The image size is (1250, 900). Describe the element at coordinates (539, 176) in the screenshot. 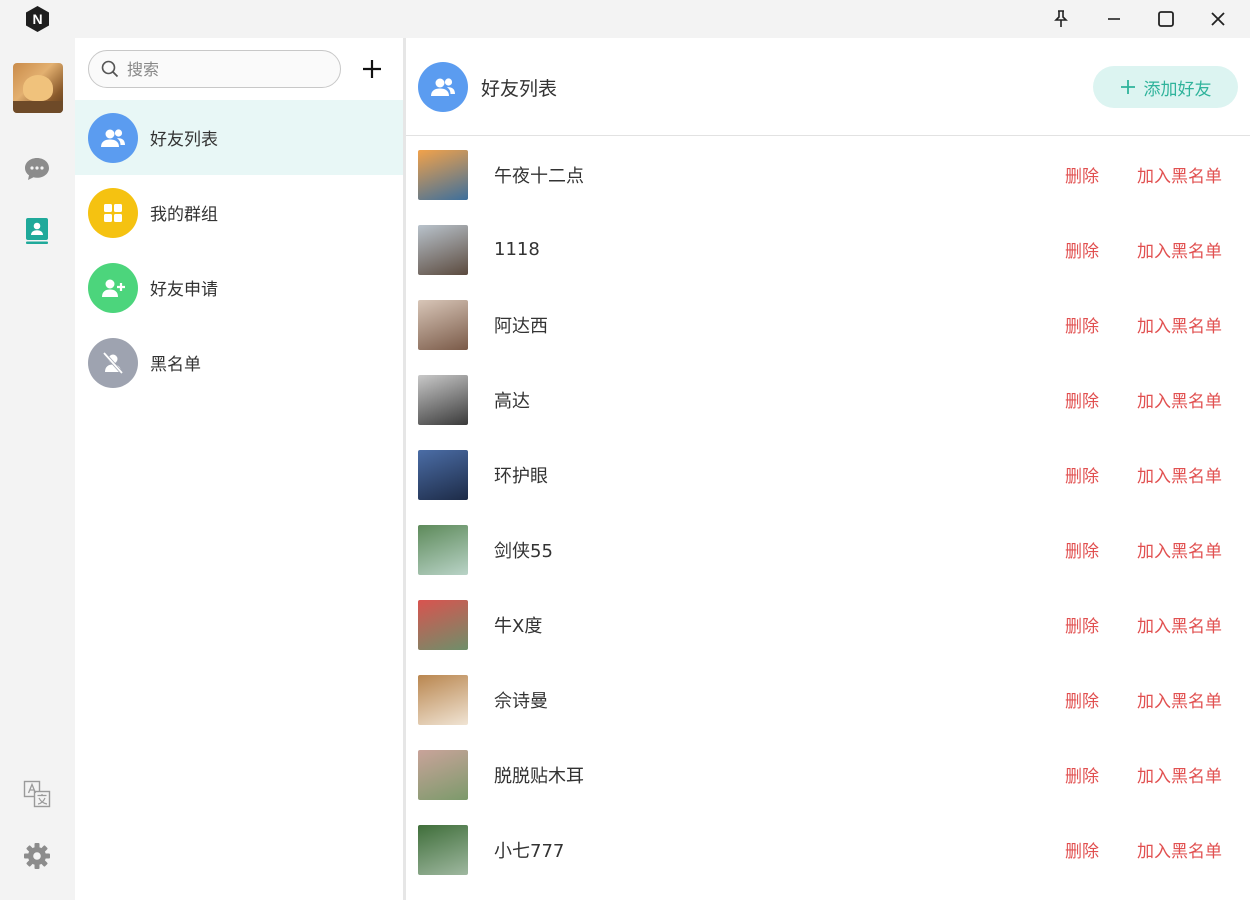

I see `friend-name: 午夜十二点` at that location.